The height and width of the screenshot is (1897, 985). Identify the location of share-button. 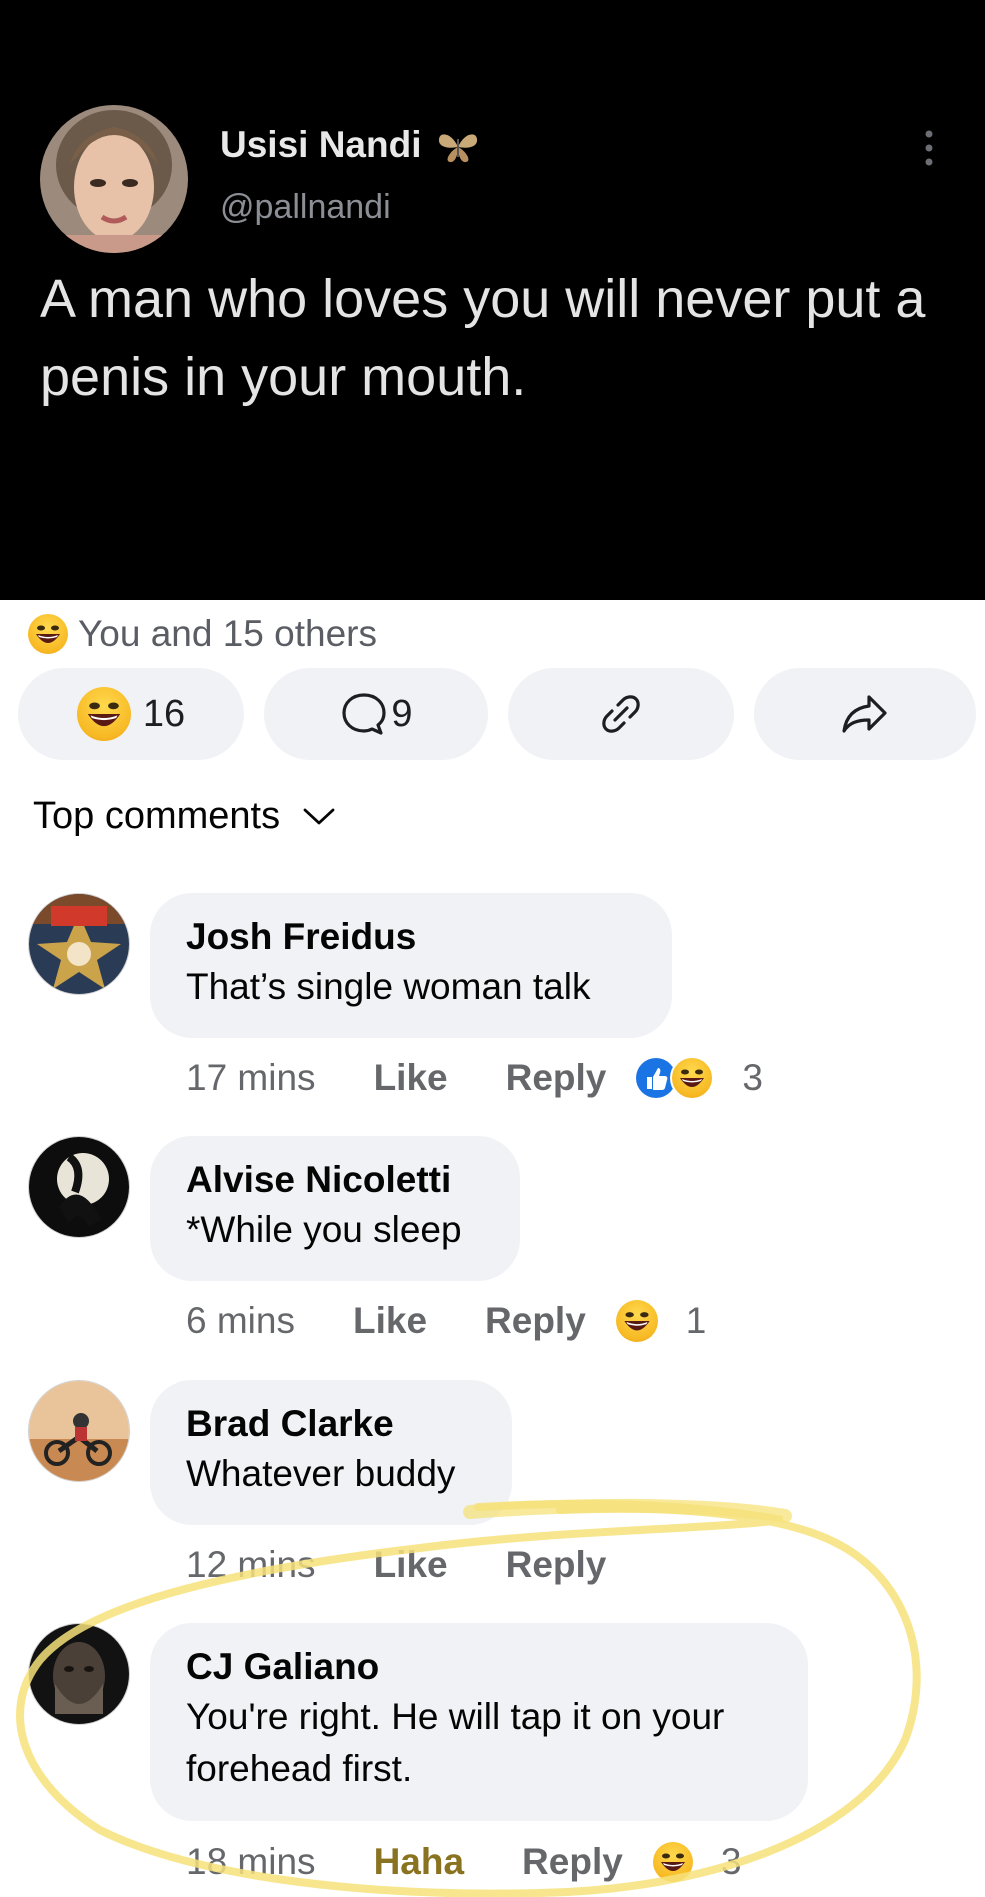
(865, 714).